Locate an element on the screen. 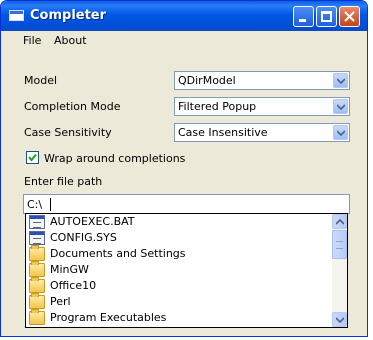 The image size is (373, 340). text-caret is located at coordinates (50, 204).